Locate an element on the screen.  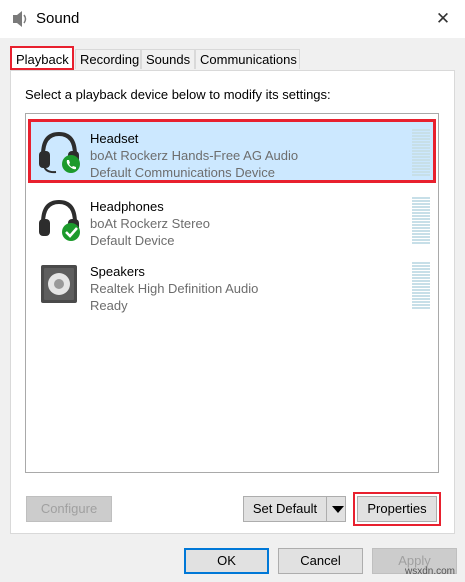
device-status: Default Device is located at coordinates (132, 240).